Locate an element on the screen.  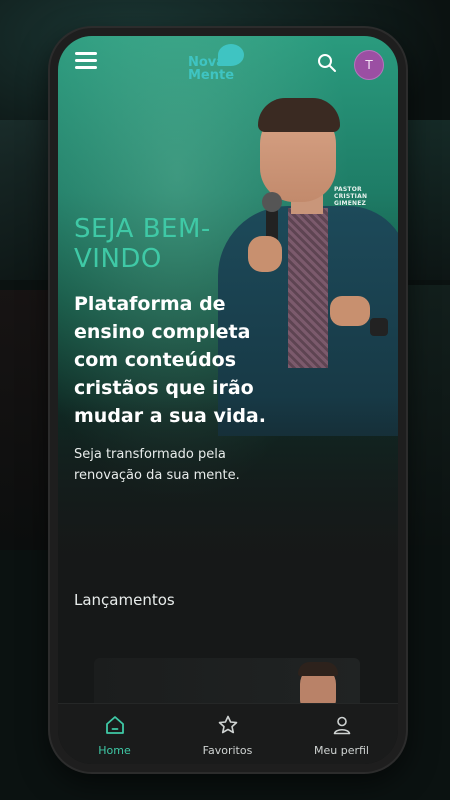
home-icon is located at coordinates (115, 725).